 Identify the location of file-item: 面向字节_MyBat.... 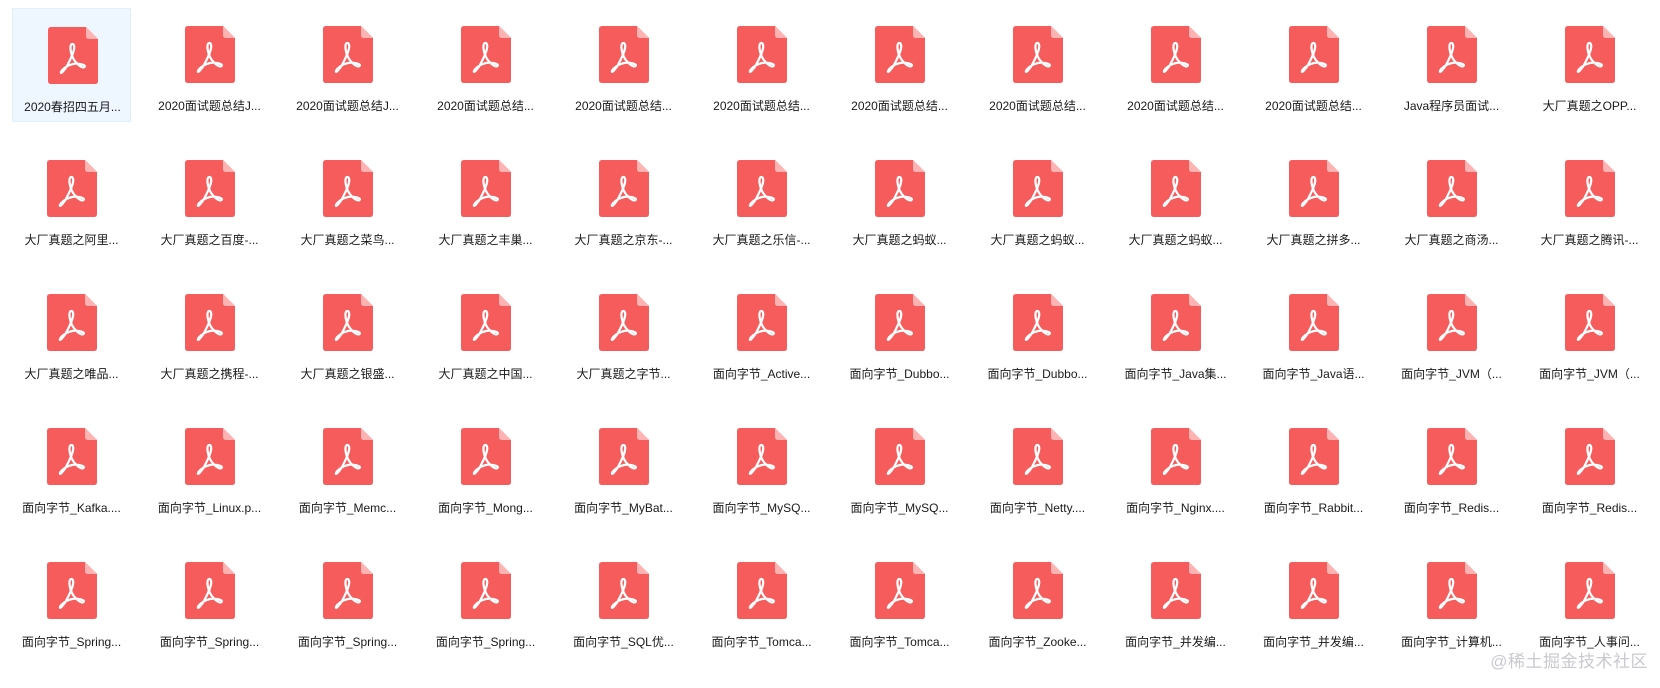
(623, 467).